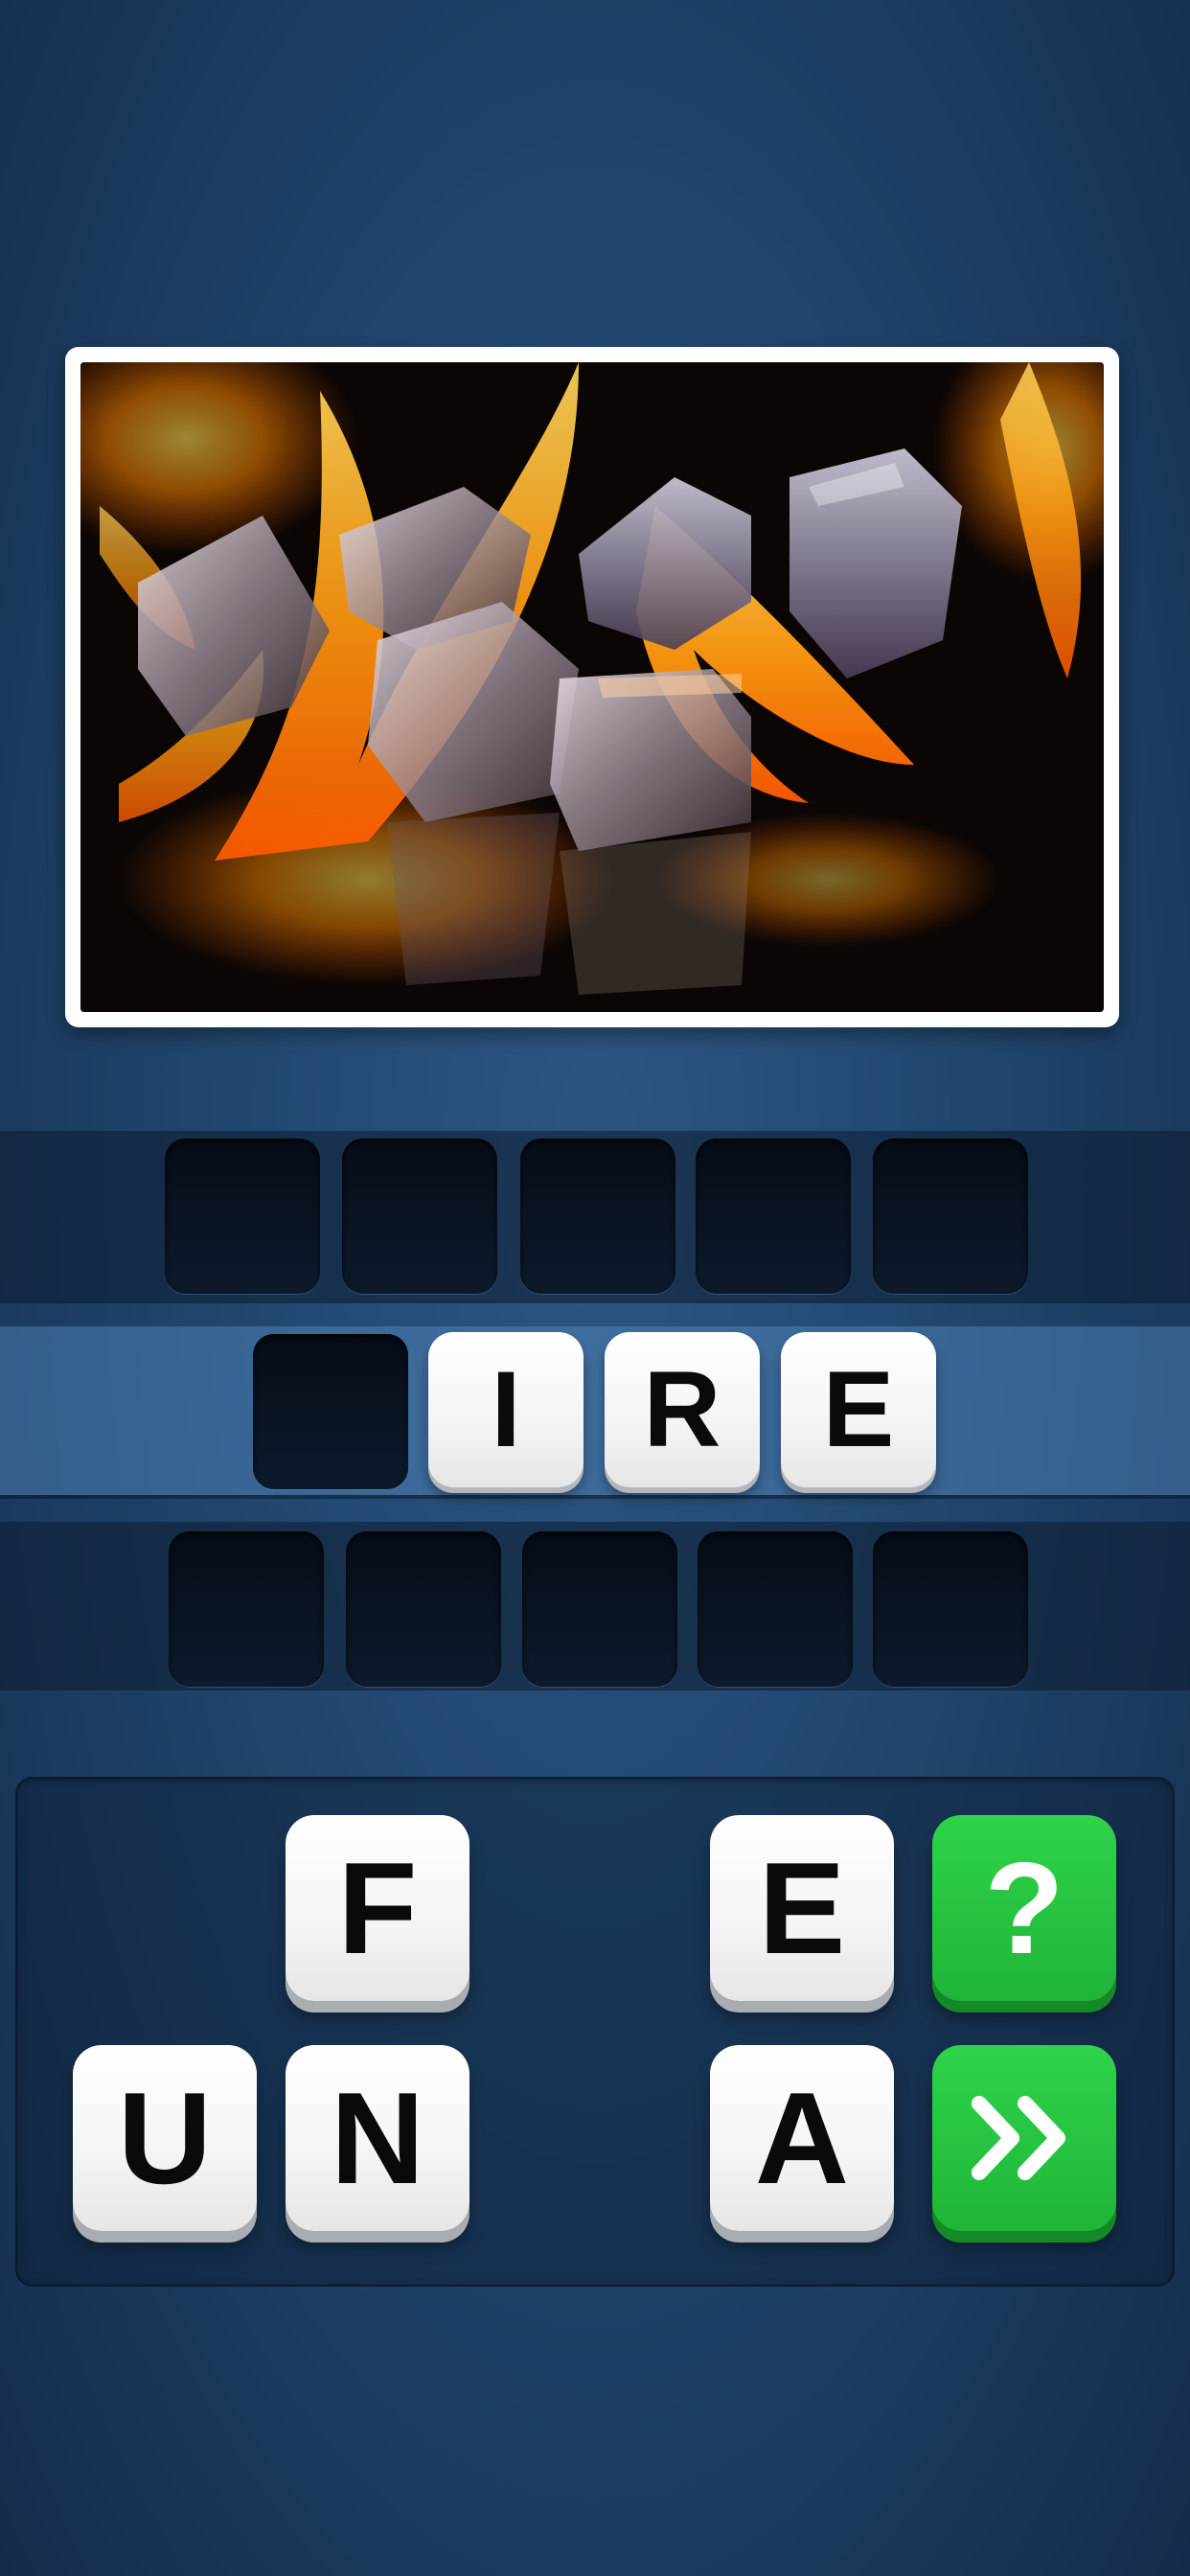 The width and height of the screenshot is (1190, 2576). What do you see at coordinates (858, 1410) in the screenshot?
I see `answer-tile: E` at bounding box center [858, 1410].